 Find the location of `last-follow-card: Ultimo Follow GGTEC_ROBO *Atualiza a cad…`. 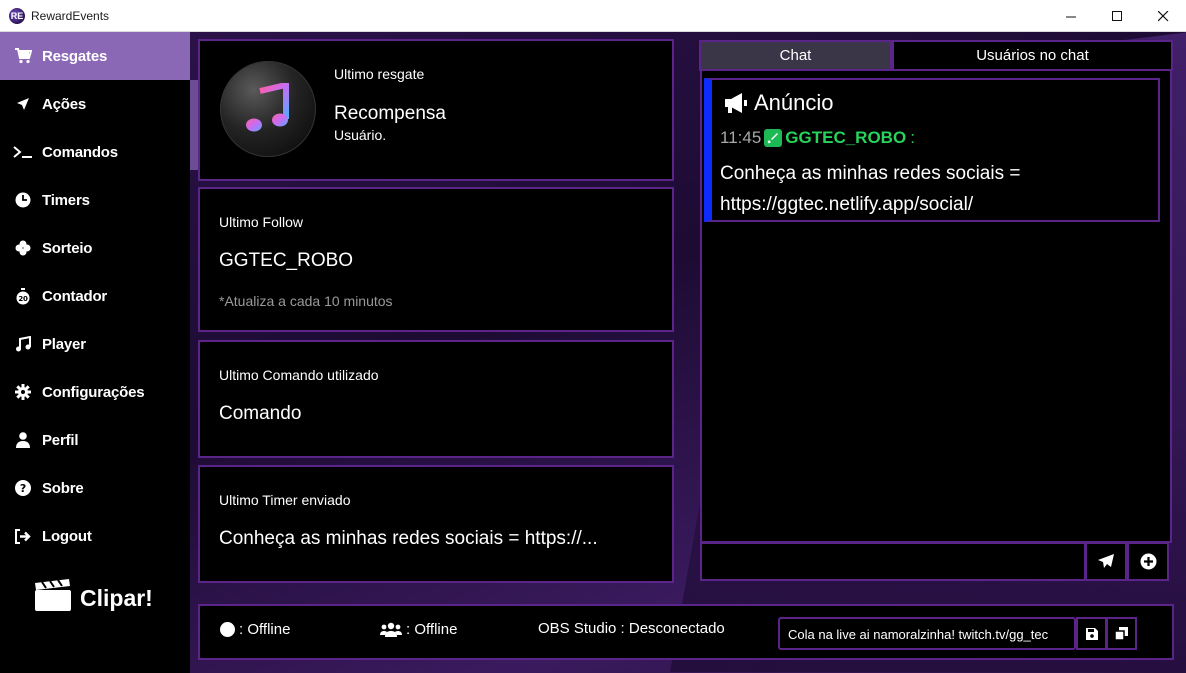

last-follow-card: Ultimo Follow GGTEC_ROBO *Atualiza a cad… is located at coordinates (436, 259).